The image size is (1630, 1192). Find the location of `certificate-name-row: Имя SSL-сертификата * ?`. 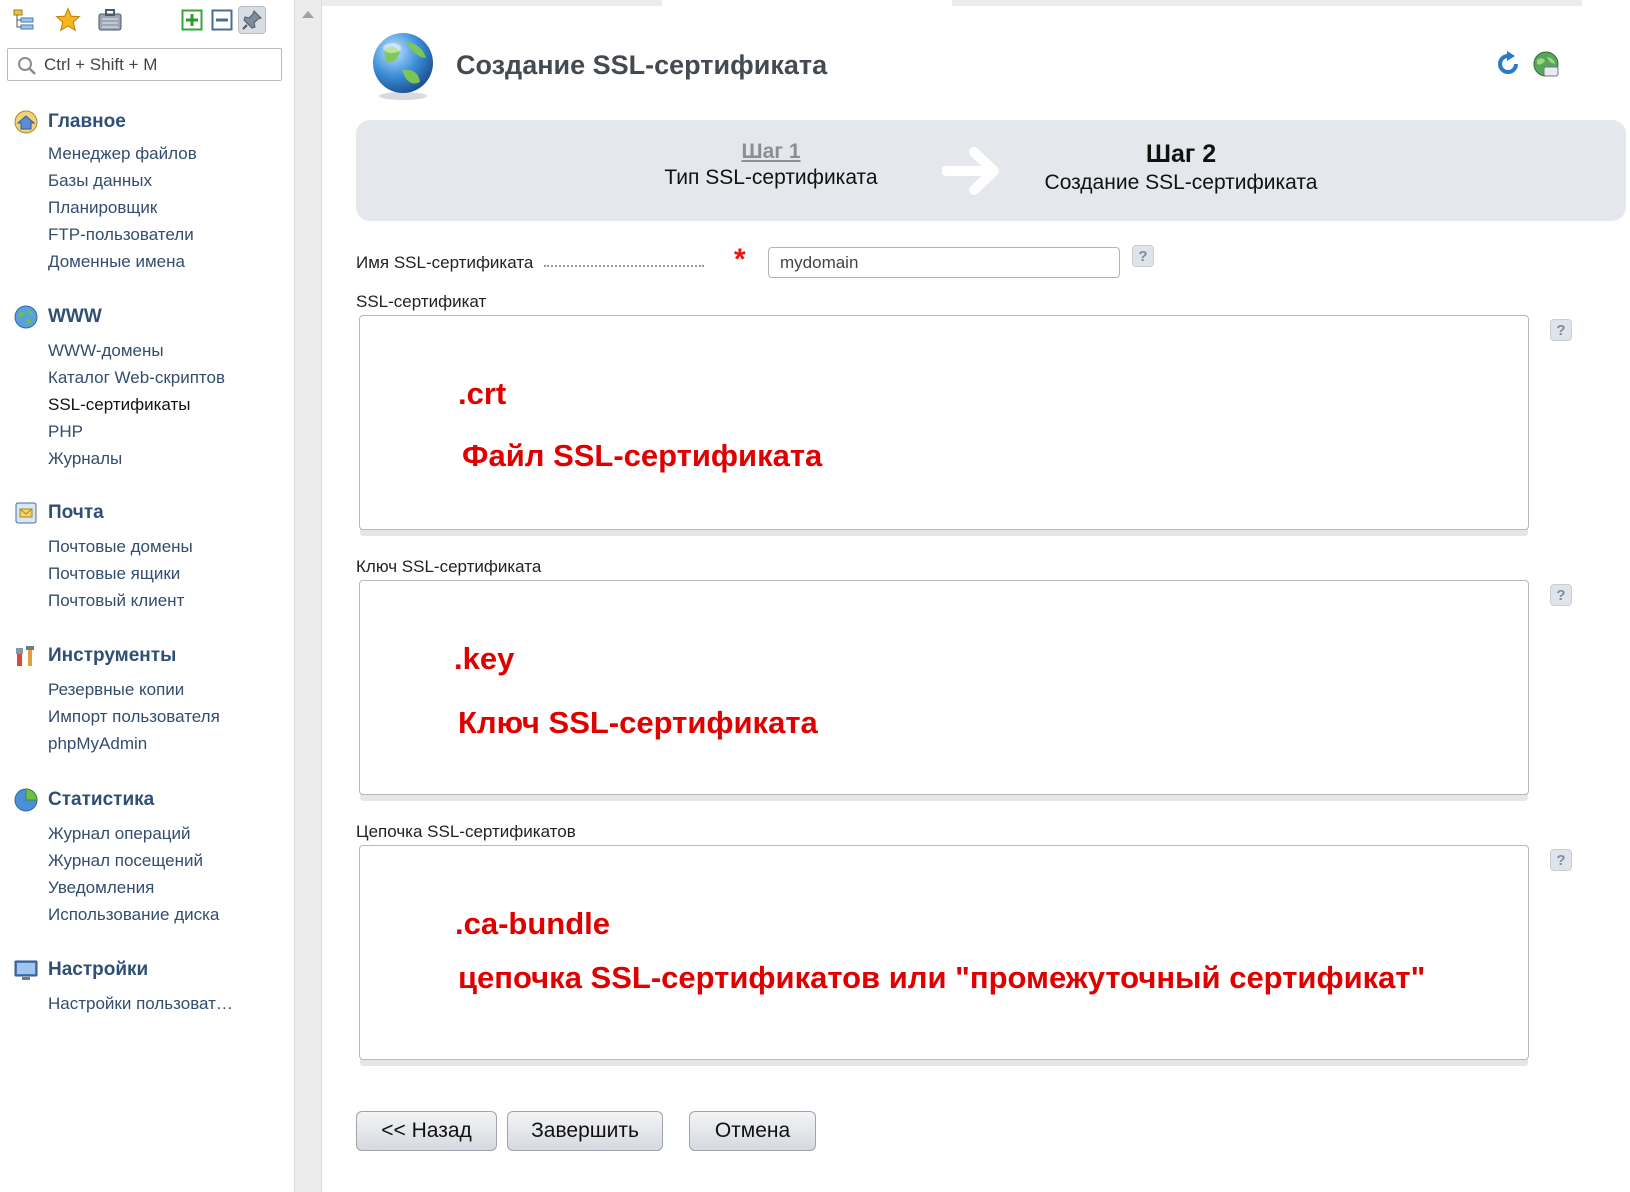

certificate-name-row: Имя SSL-сертификата * ? is located at coordinates (756, 261).